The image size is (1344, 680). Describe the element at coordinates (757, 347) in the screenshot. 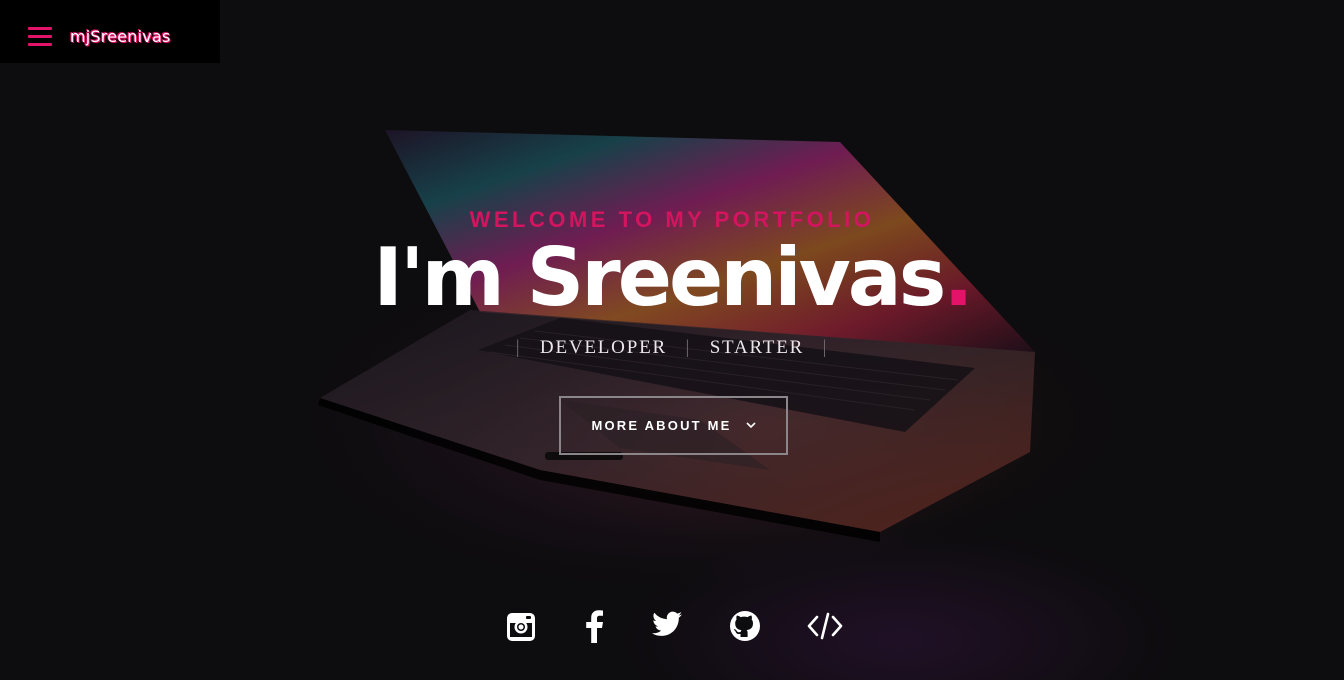

I see `role-starter: STARTER` at that location.